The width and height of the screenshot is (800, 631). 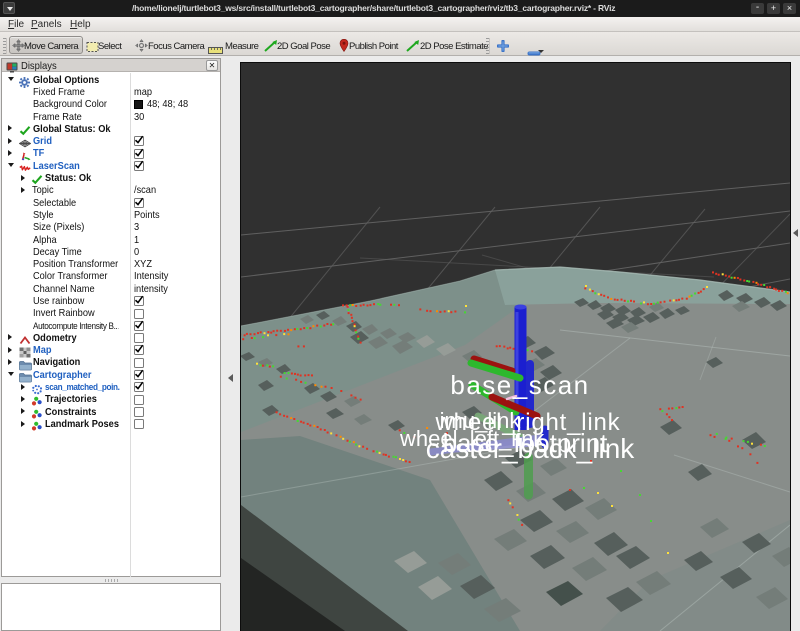 I want to click on svg-text: wheel_right_link, so click(x=528, y=422).